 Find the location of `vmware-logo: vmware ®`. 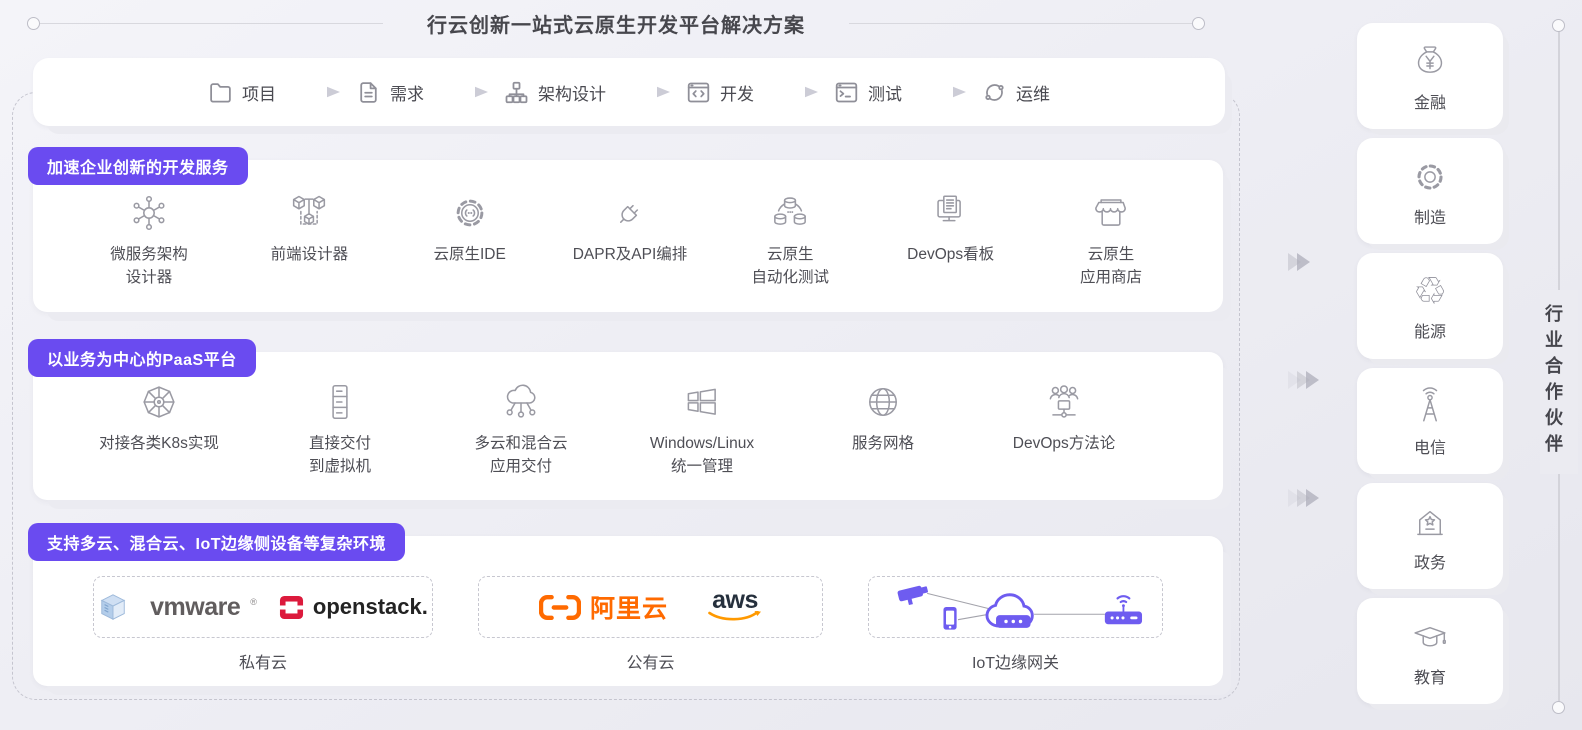

vmware-logo: vmware ® is located at coordinates (203, 606).